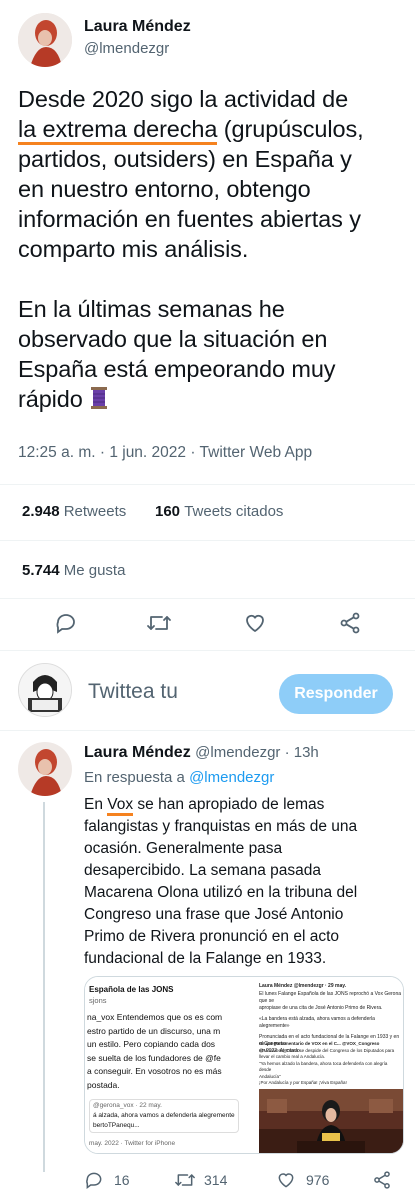 The image size is (415, 1200). What do you see at coordinates (303, 986) in the screenshot?
I see `embed-right-header: Laura Méndez @lmendezgr · 29 may.` at bounding box center [303, 986].